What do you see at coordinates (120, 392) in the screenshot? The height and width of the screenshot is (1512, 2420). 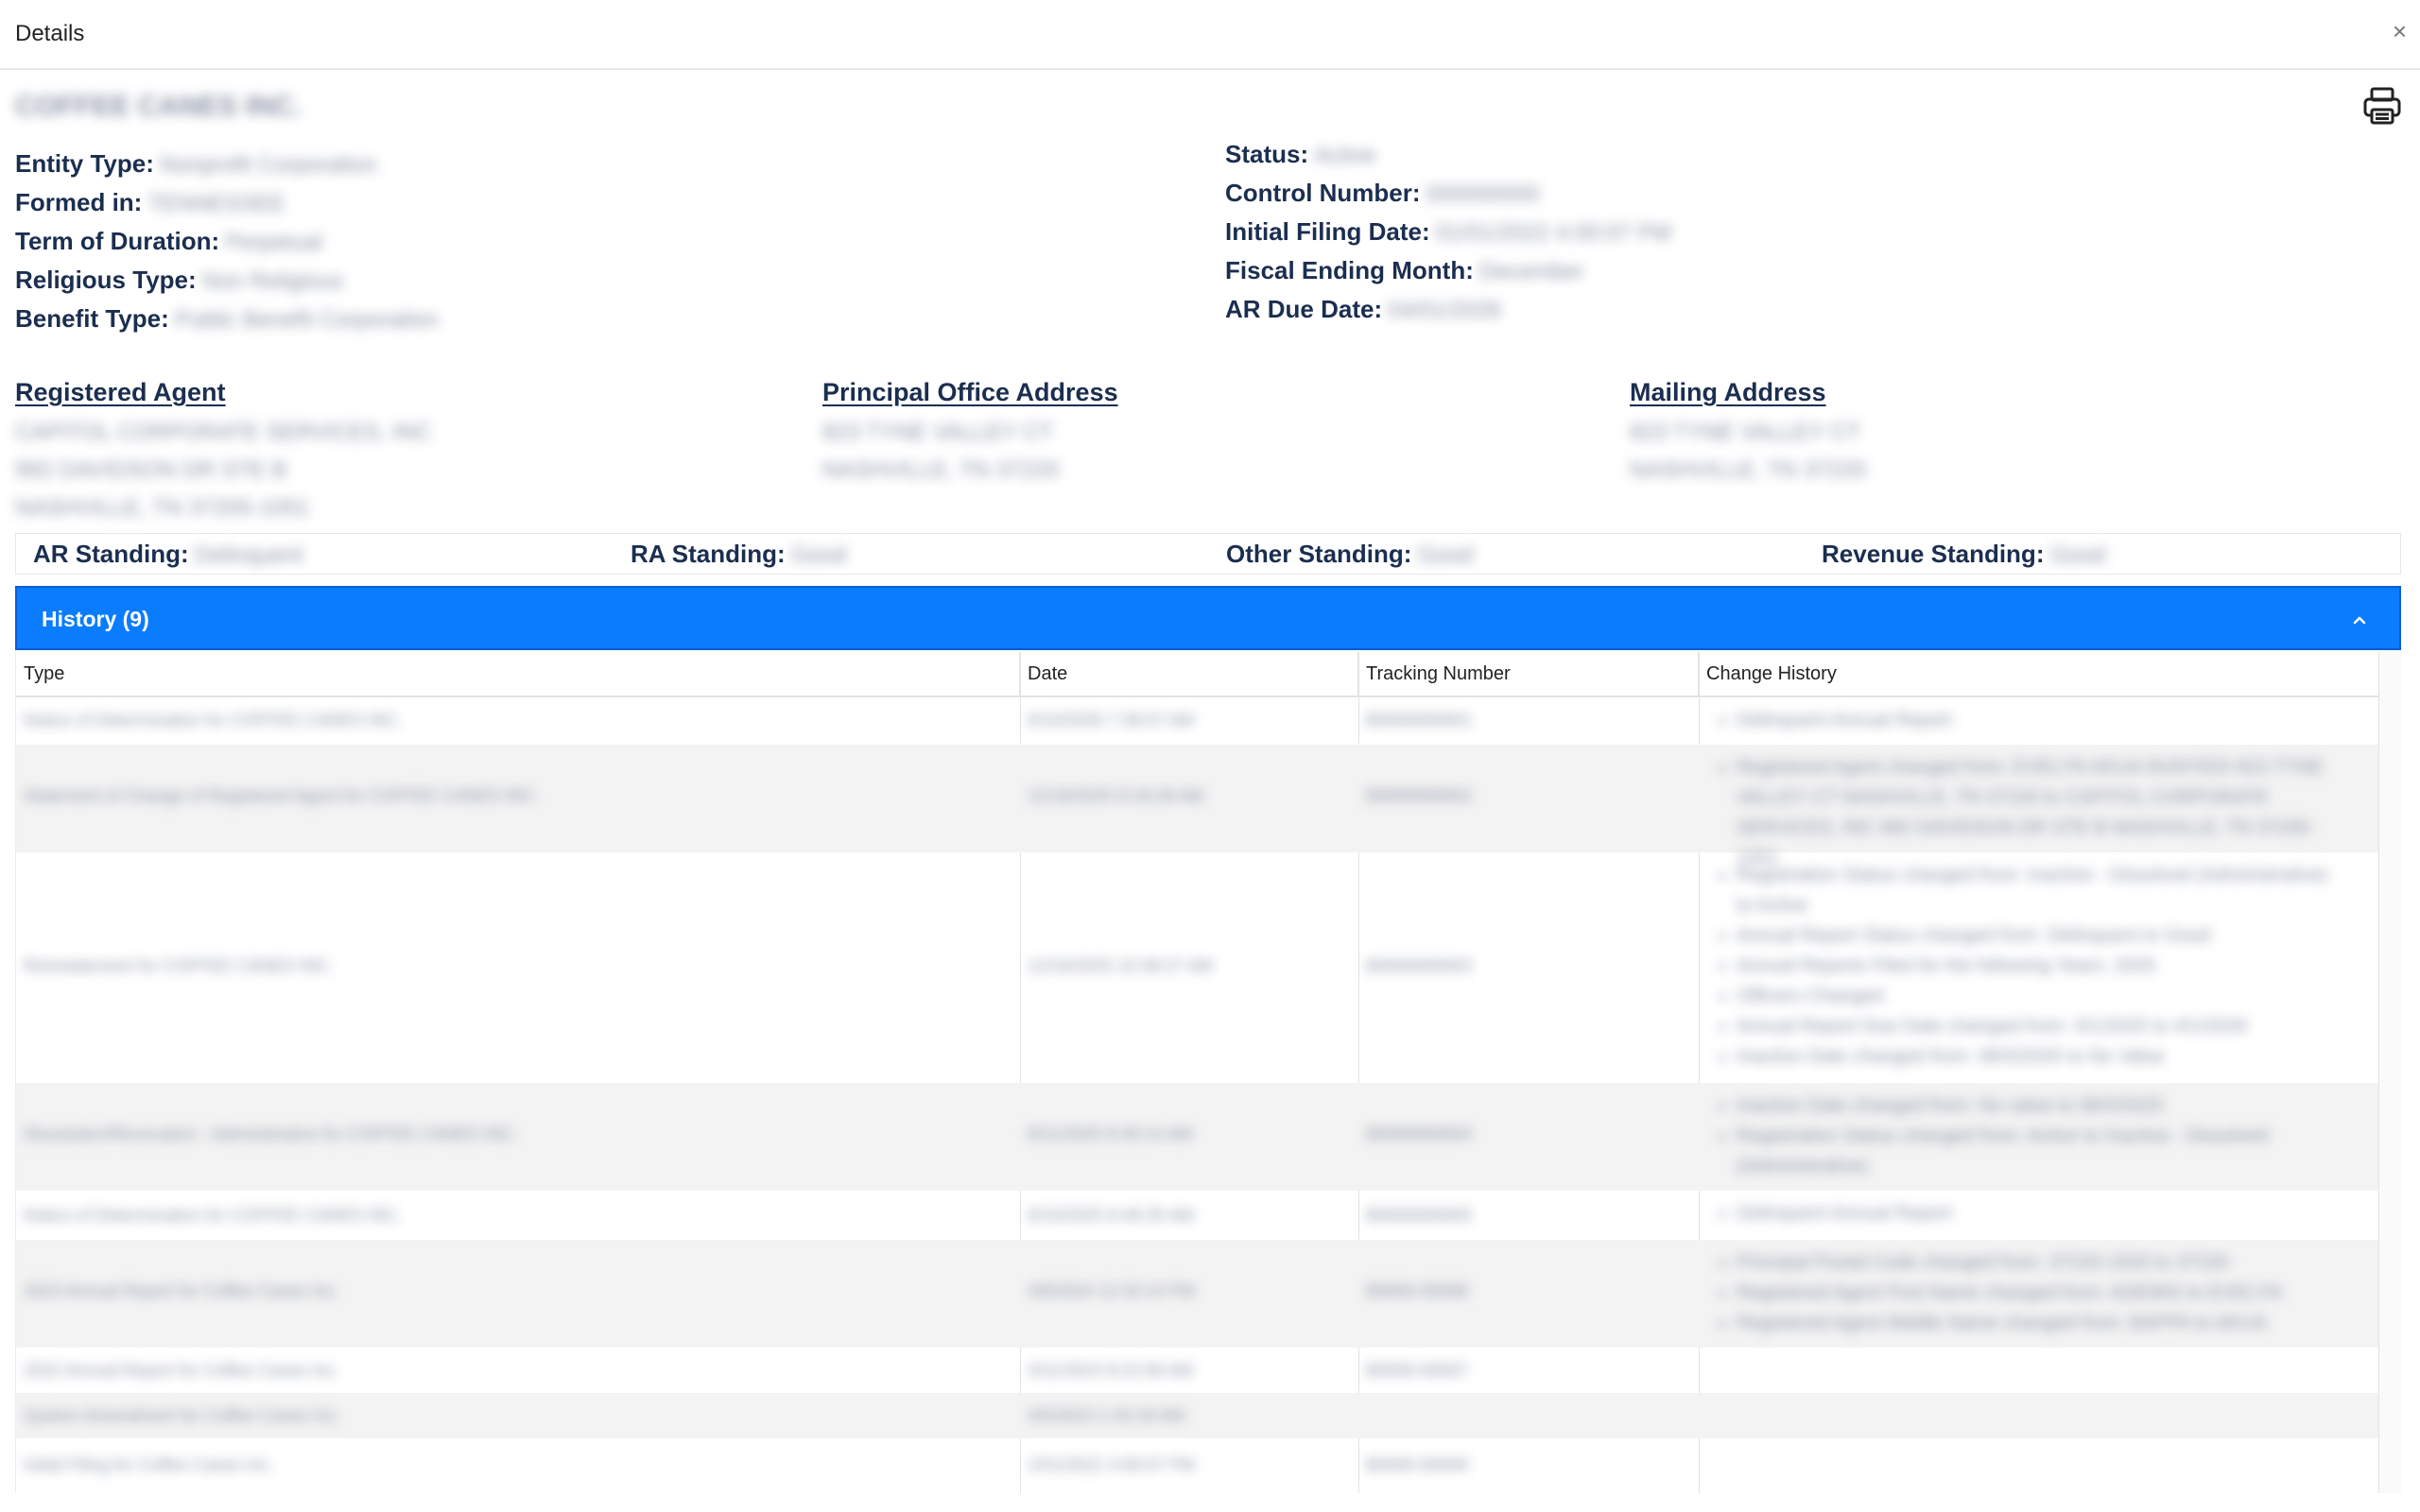 I see `registered-agent-link: Registered Agent` at bounding box center [120, 392].